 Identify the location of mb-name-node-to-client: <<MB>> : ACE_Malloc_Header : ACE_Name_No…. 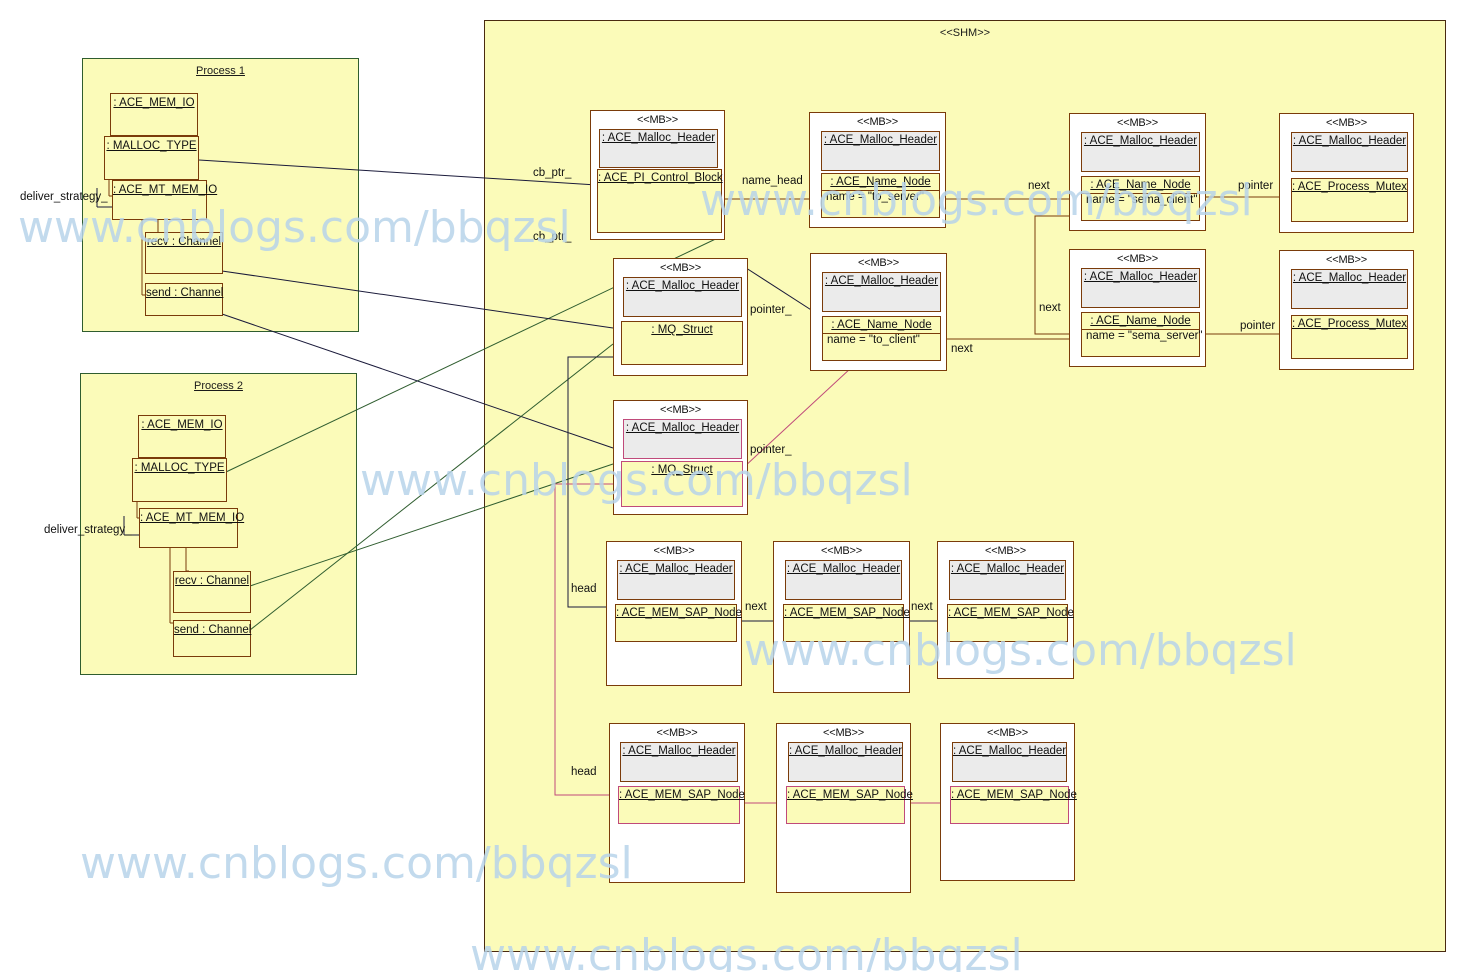
(878, 312).